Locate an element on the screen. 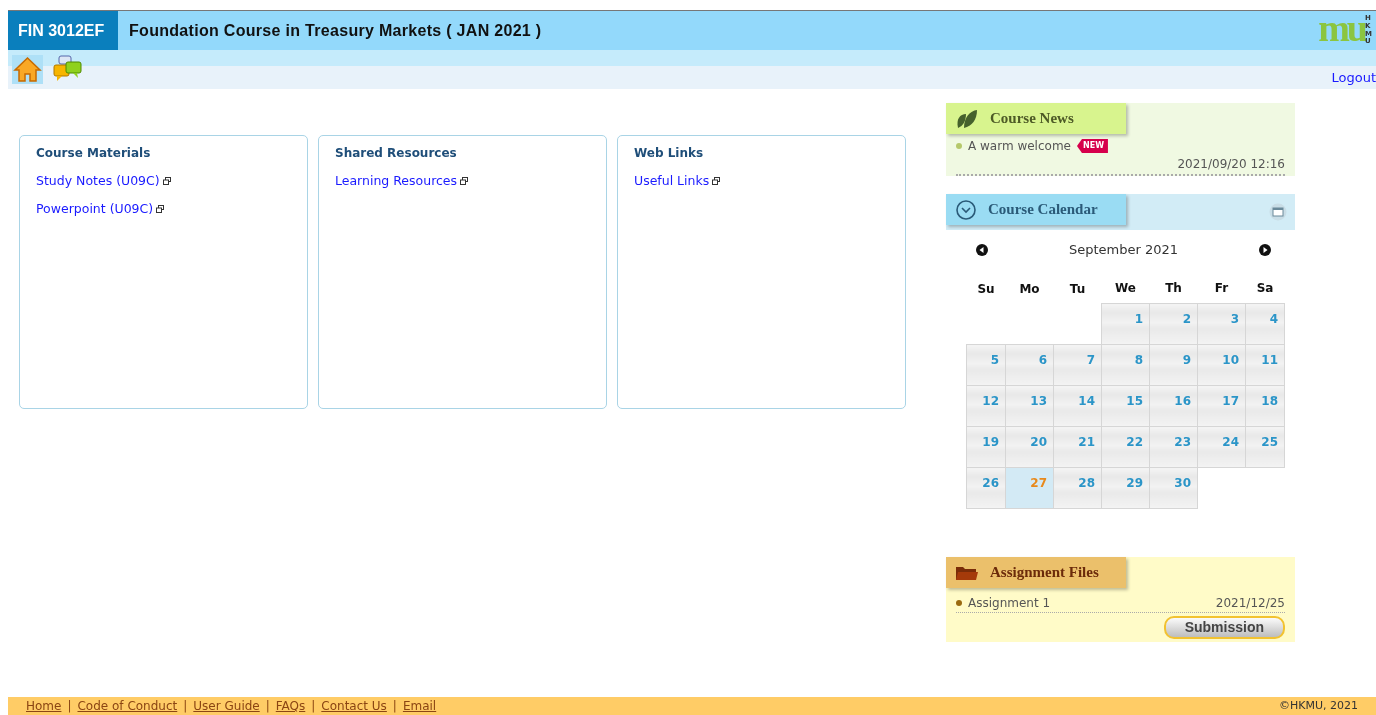 Image resolution: width=1376 pixels, height=715 pixels. panel-title: Course Materials is located at coordinates (94, 153).